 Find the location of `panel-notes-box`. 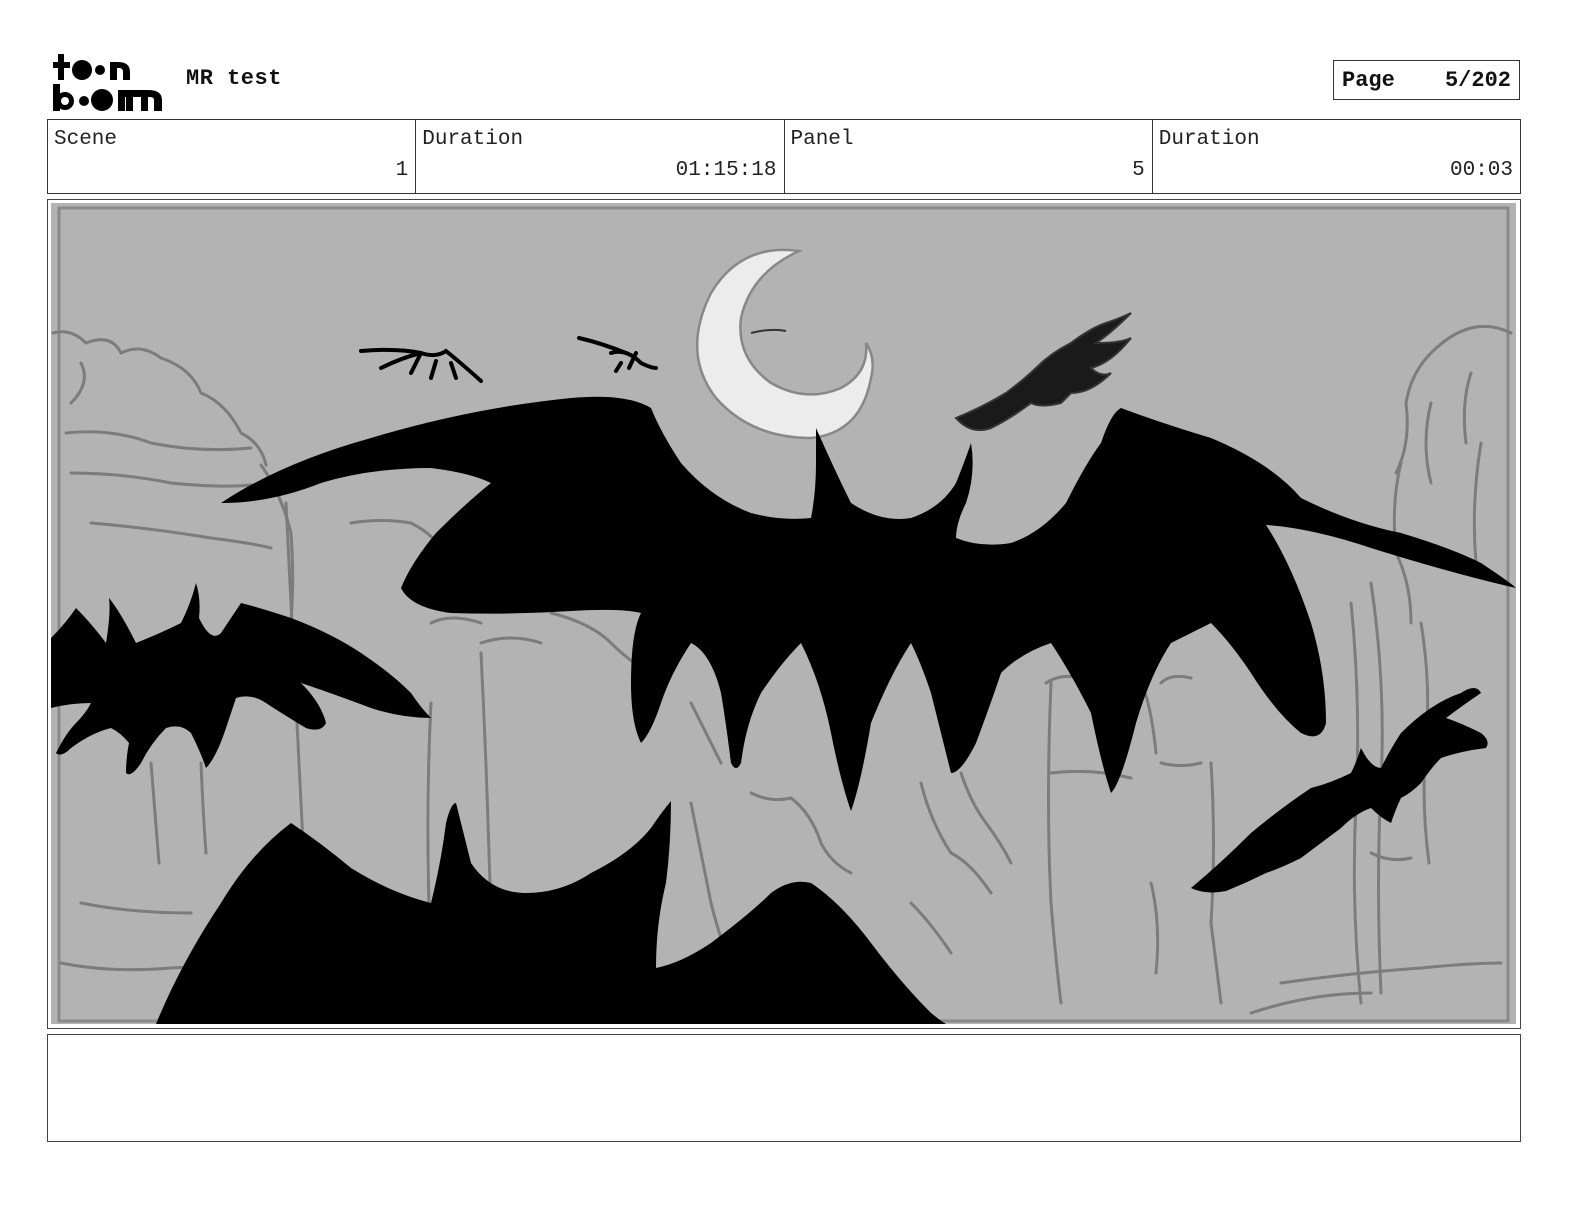

panel-notes-box is located at coordinates (784, 1088).